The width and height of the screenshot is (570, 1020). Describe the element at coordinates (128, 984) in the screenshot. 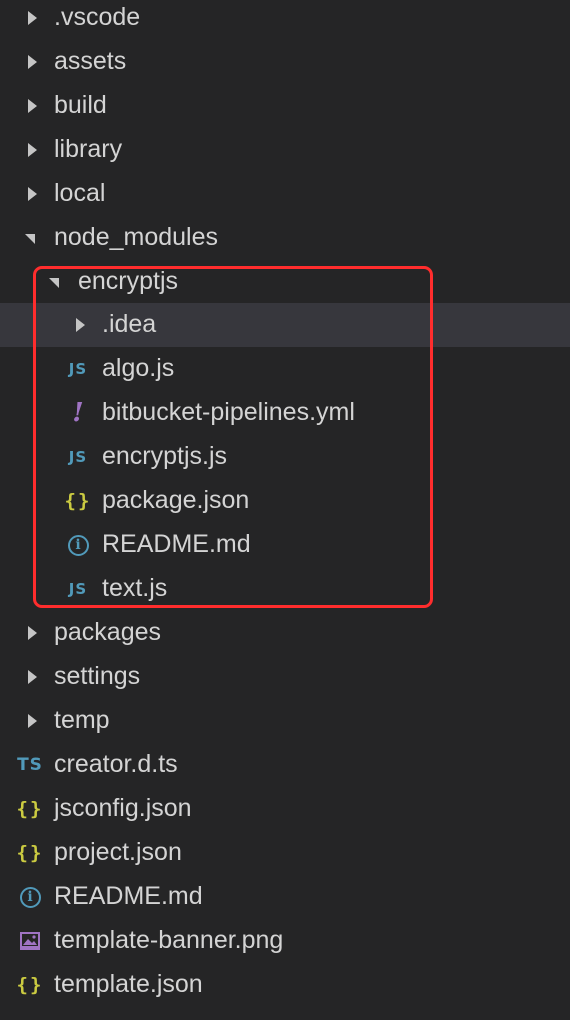

I see `tree-item-label: template.json` at that location.